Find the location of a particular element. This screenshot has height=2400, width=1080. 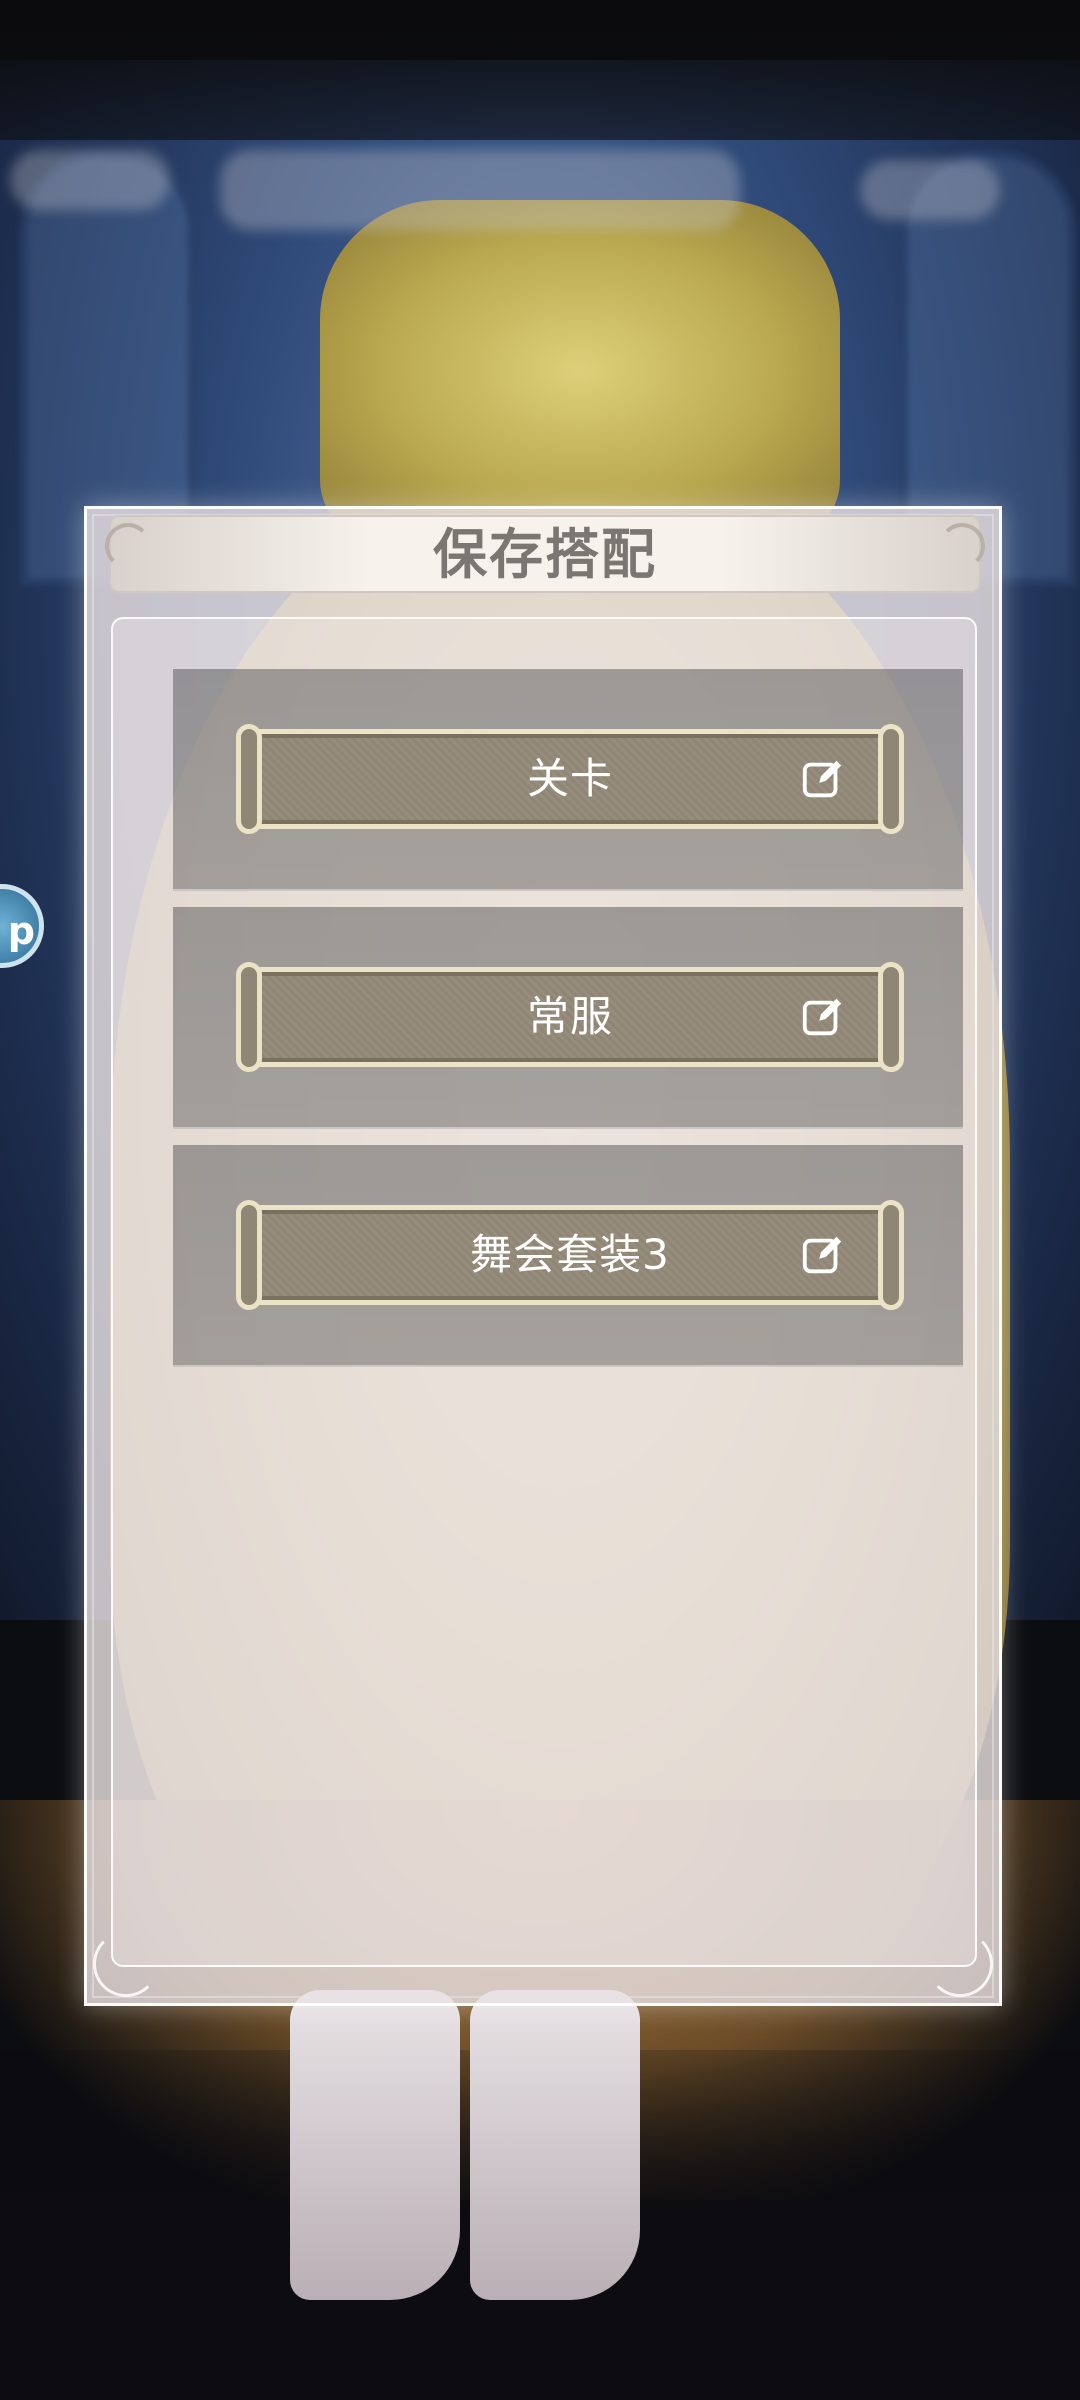

outfit-slot-button: 关卡 is located at coordinates (570, 779).